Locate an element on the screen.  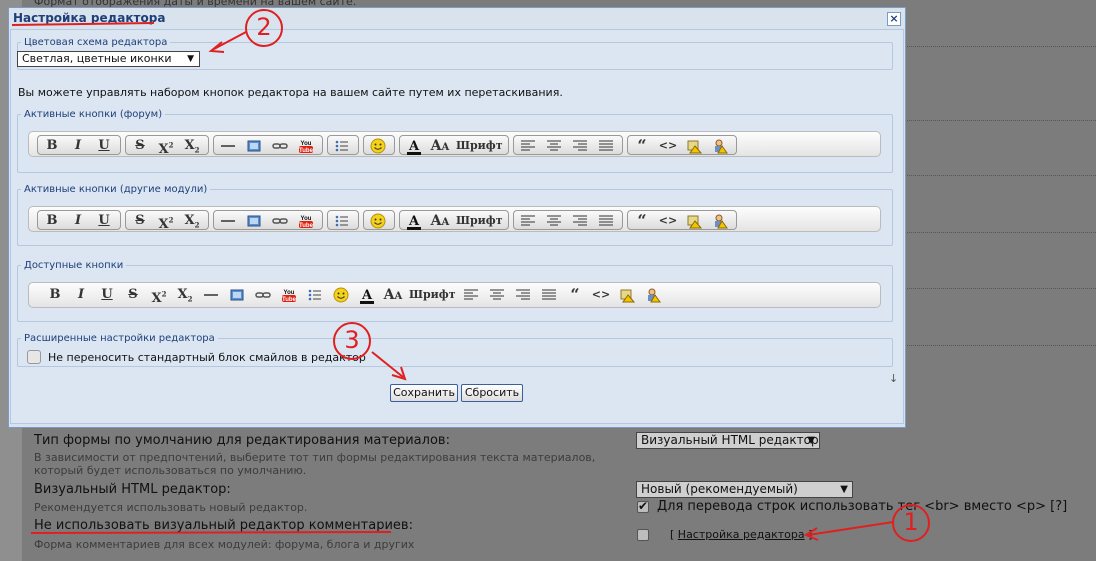
annotation-marker-2: 2 is located at coordinates (264, 28).